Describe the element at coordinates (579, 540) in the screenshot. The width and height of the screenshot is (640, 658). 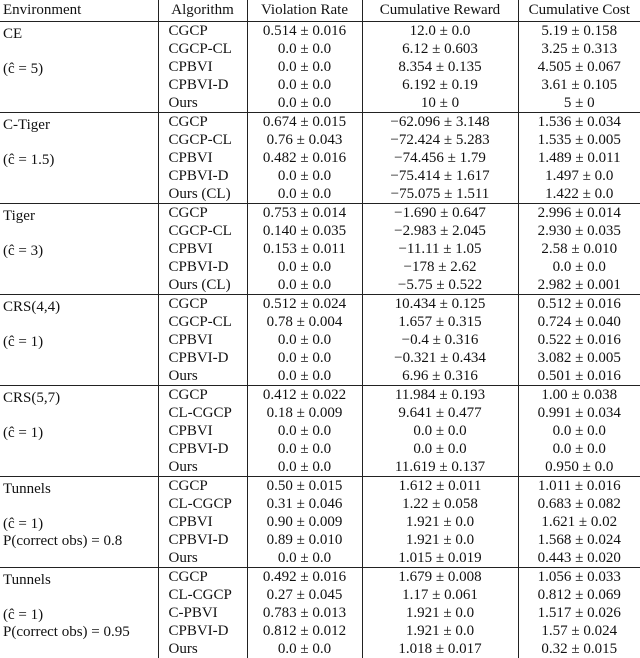
I see `cumulative-cost-cell: 1.568 ± 0.024` at that location.